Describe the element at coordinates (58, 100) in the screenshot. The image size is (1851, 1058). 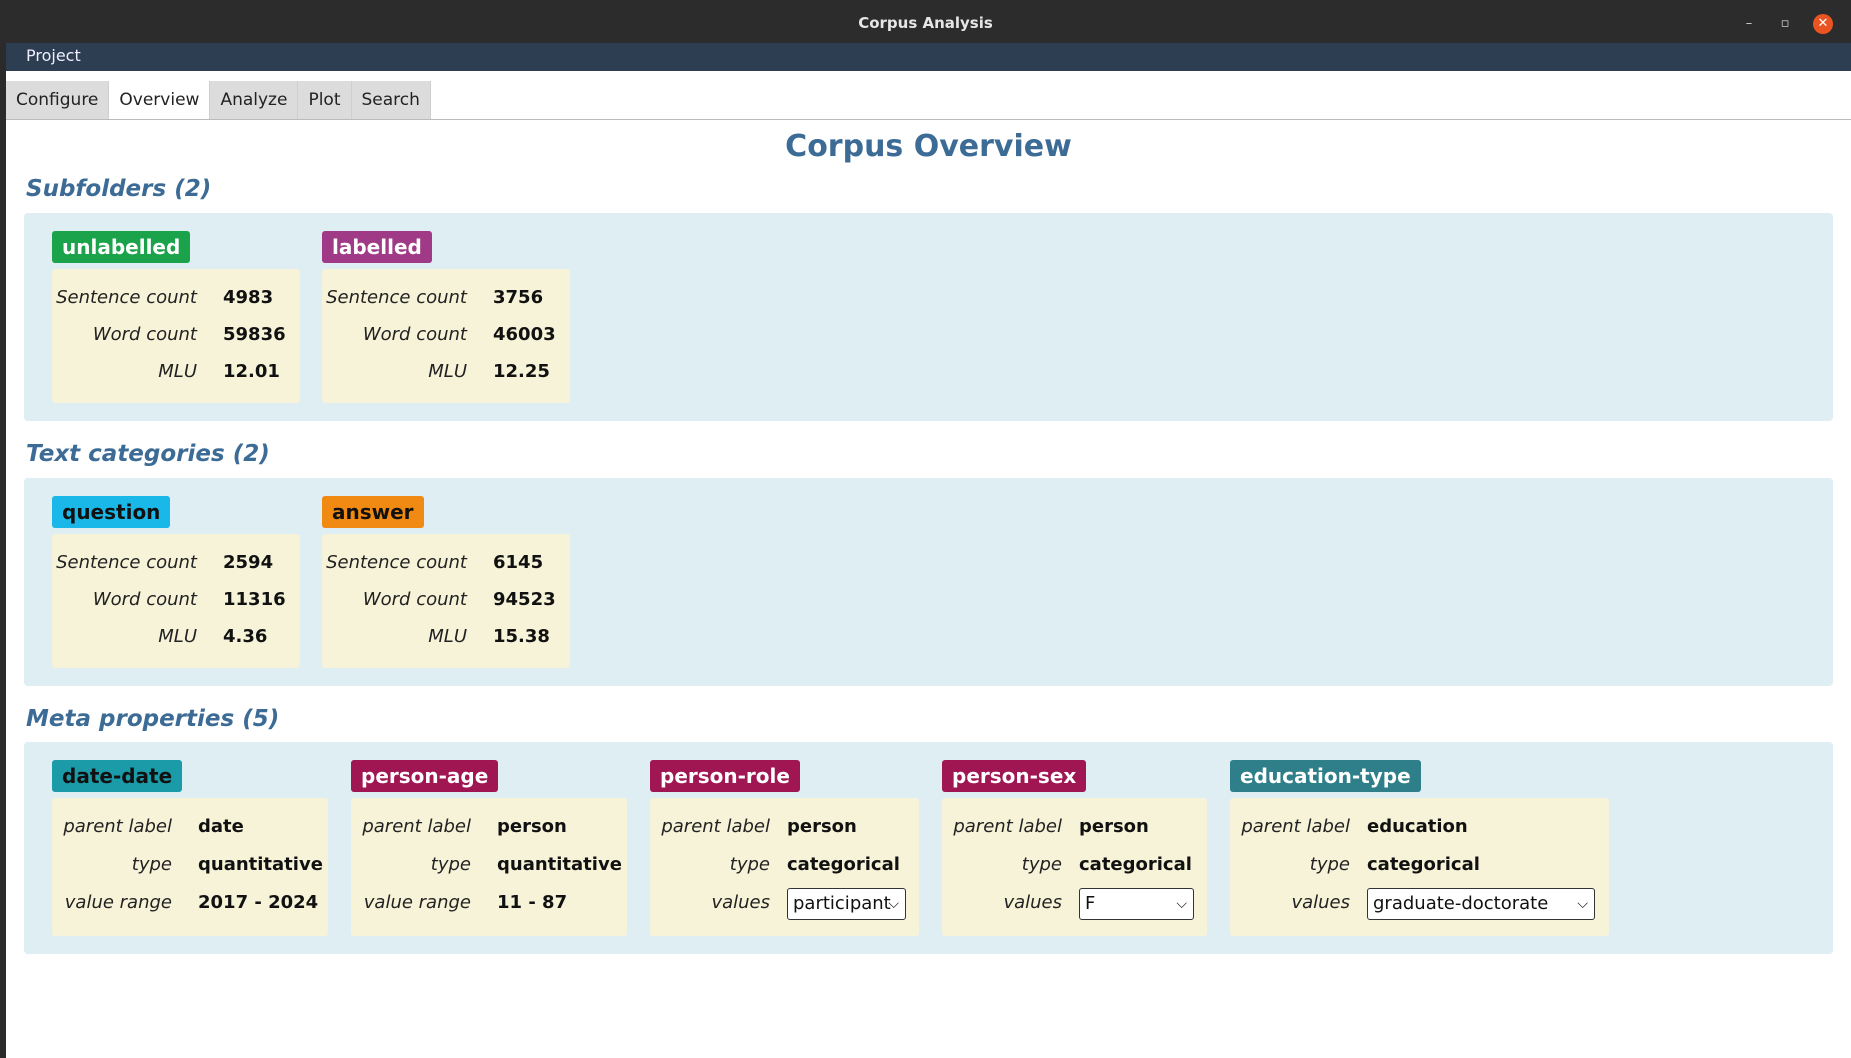
I see `tab-configure: Configure` at that location.